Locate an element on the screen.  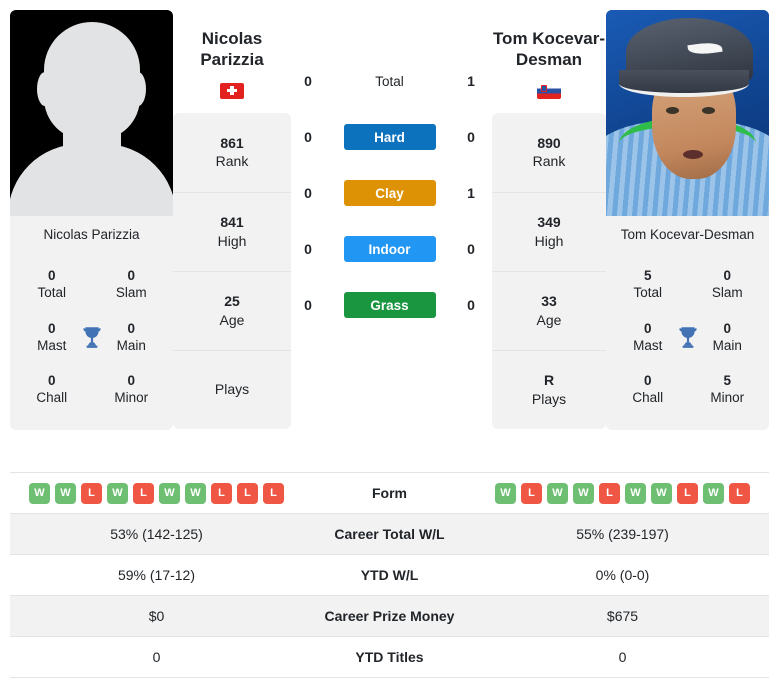
row-label-ytd-titles: YTD Titles is located at coordinates (389, 657).